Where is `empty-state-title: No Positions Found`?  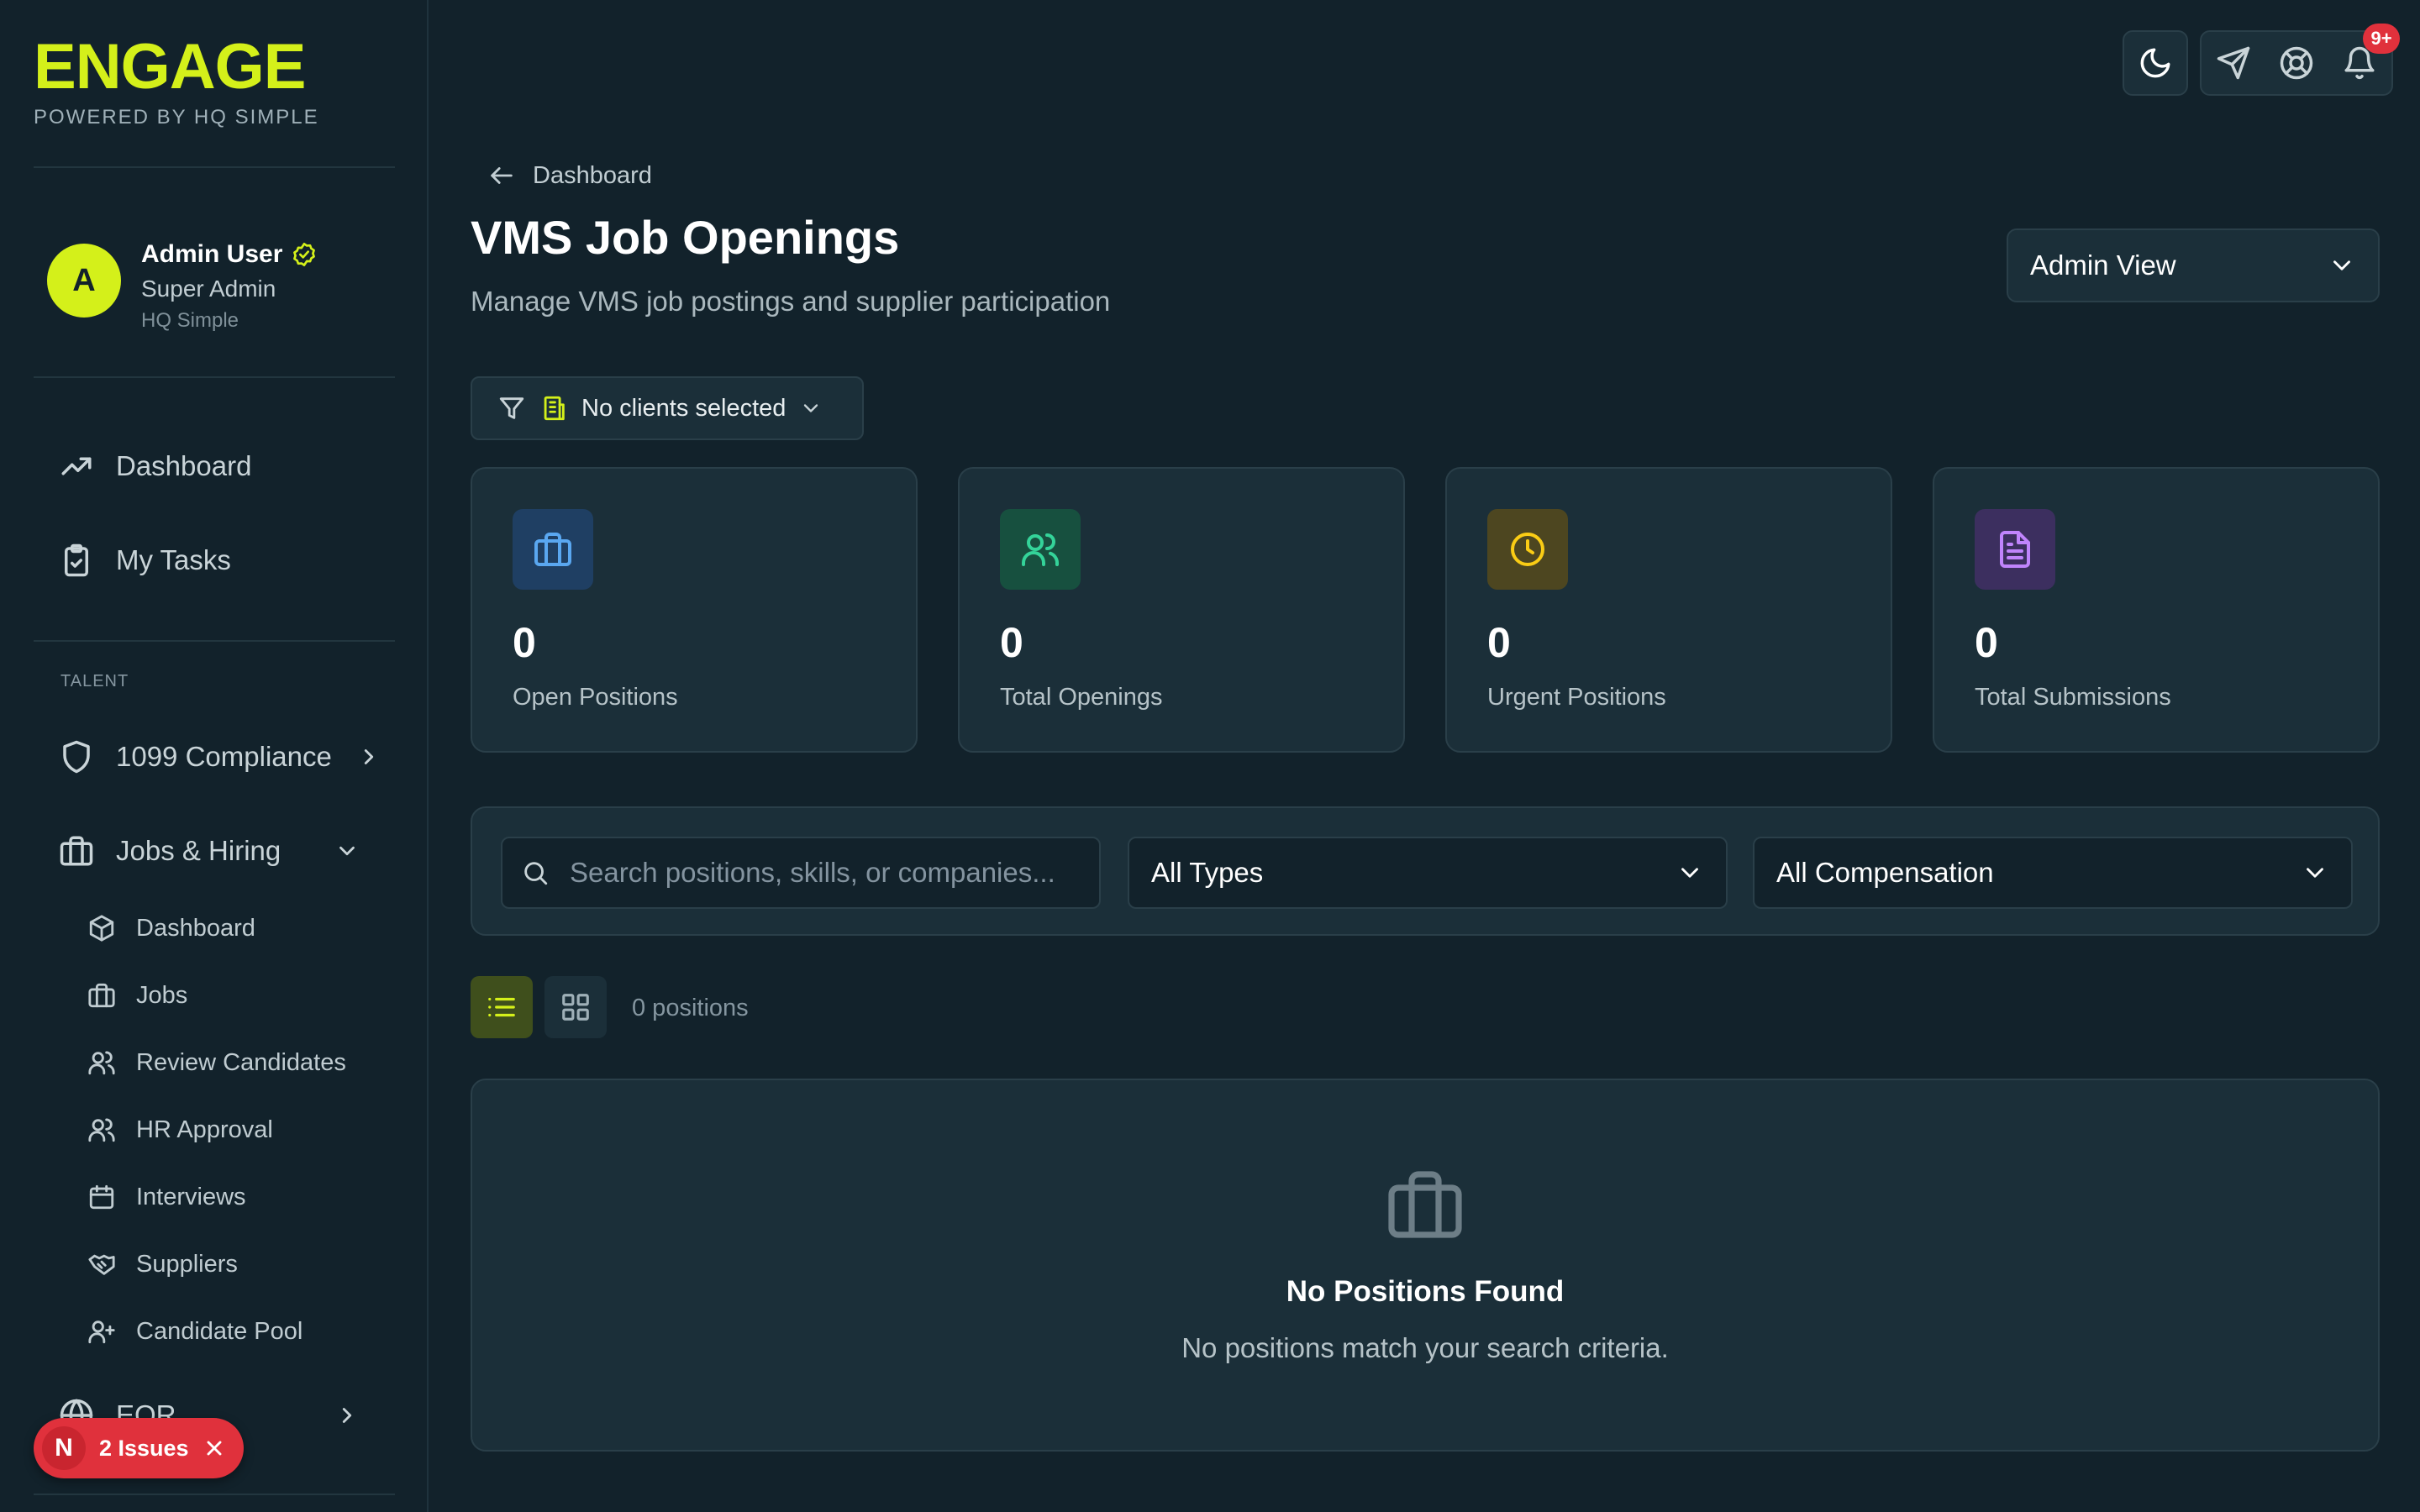 empty-state-title: No Positions Found is located at coordinates (1425, 1291).